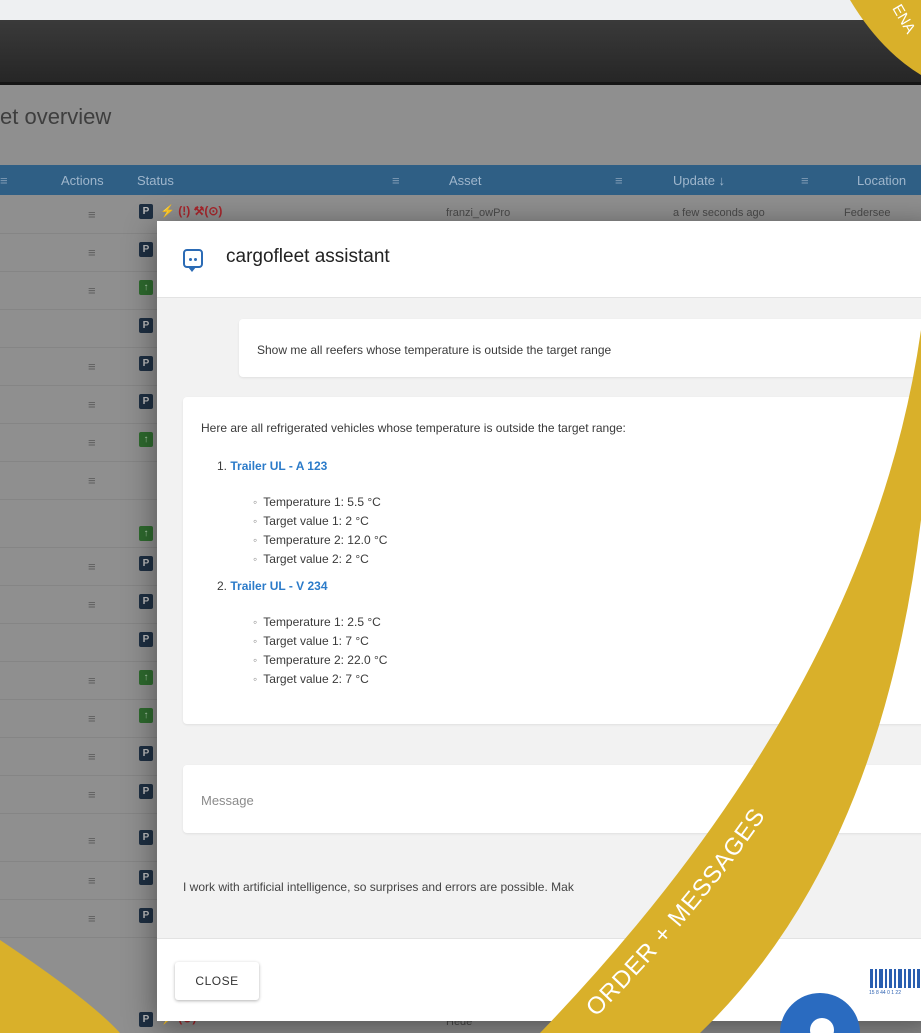 Image resolution: width=921 pixels, height=1033 pixels. I want to click on barcode-digits: 15 8 44 0 1 22, so click(885, 993).